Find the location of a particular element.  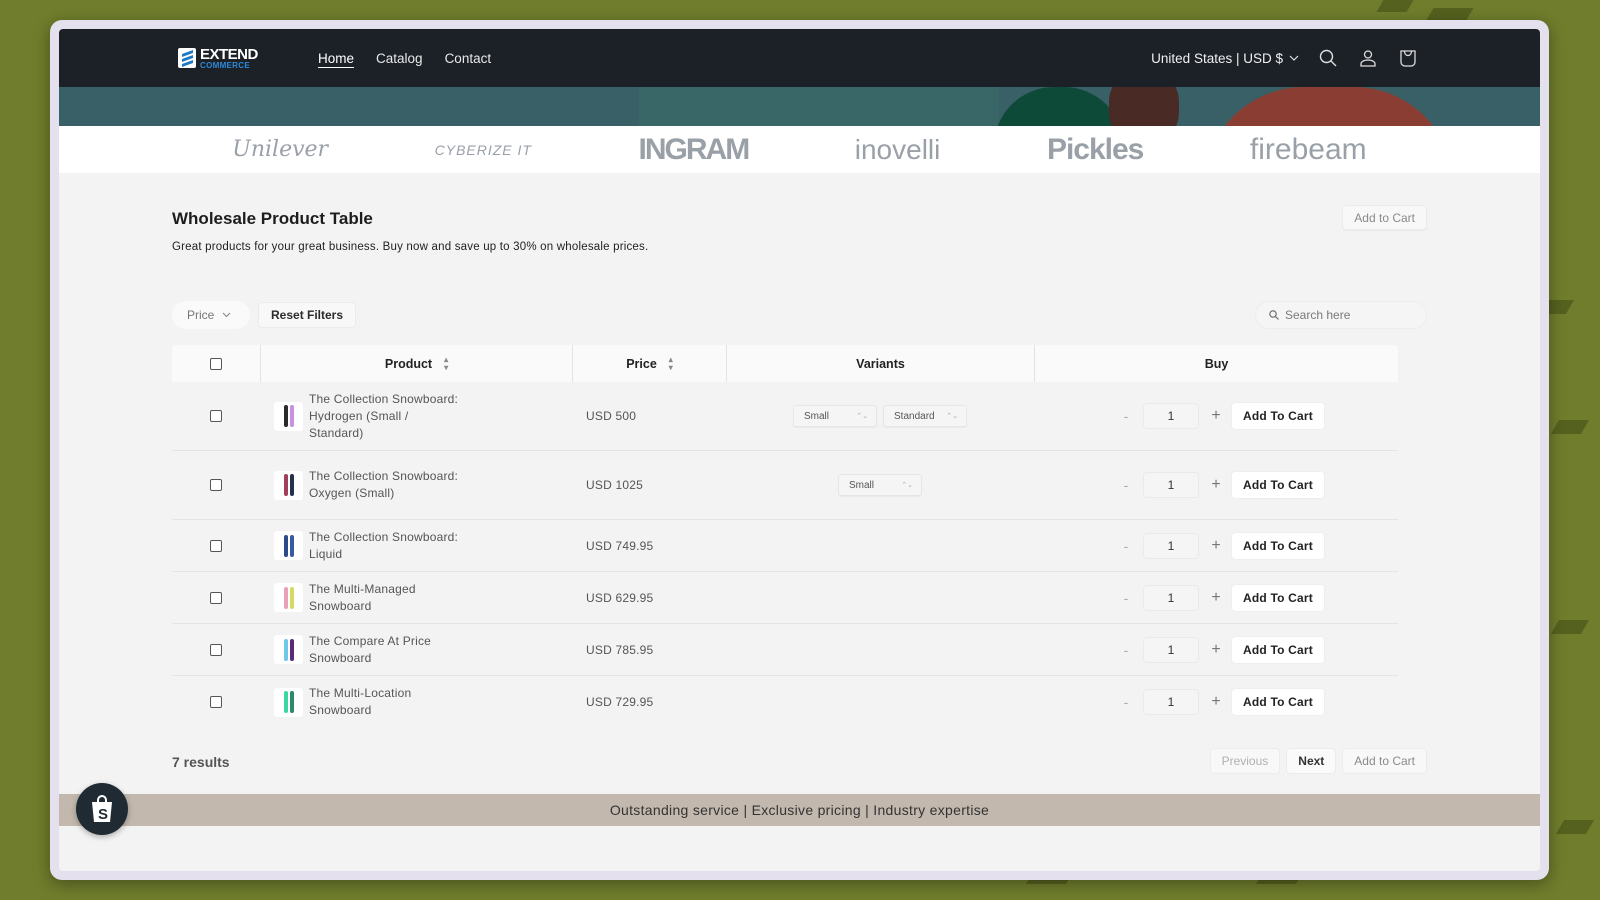

column-header-price: Price ▴ ▾ is located at coordinates (649, 363).